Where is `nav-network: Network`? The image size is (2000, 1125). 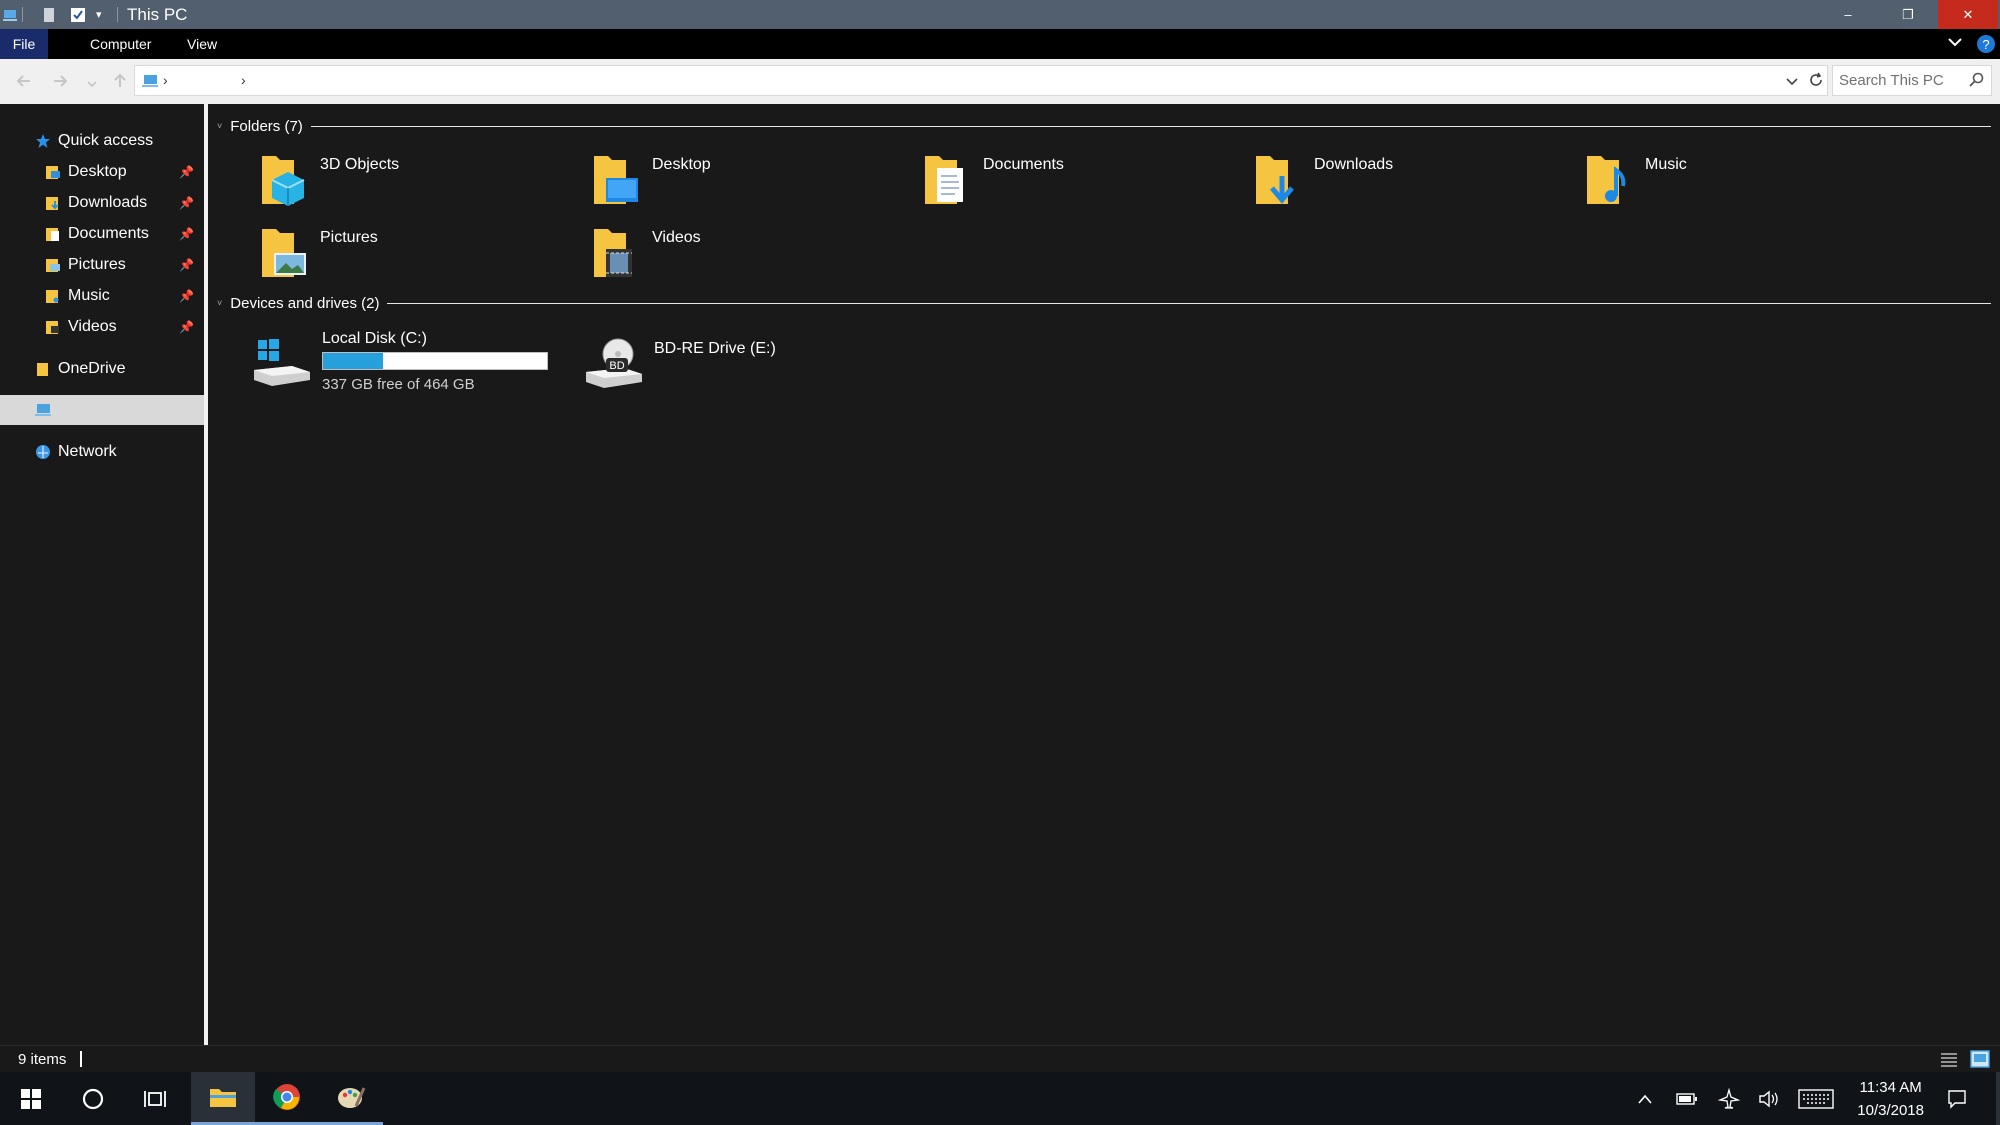
nav-network: Network is located at coordinates (102, 452).